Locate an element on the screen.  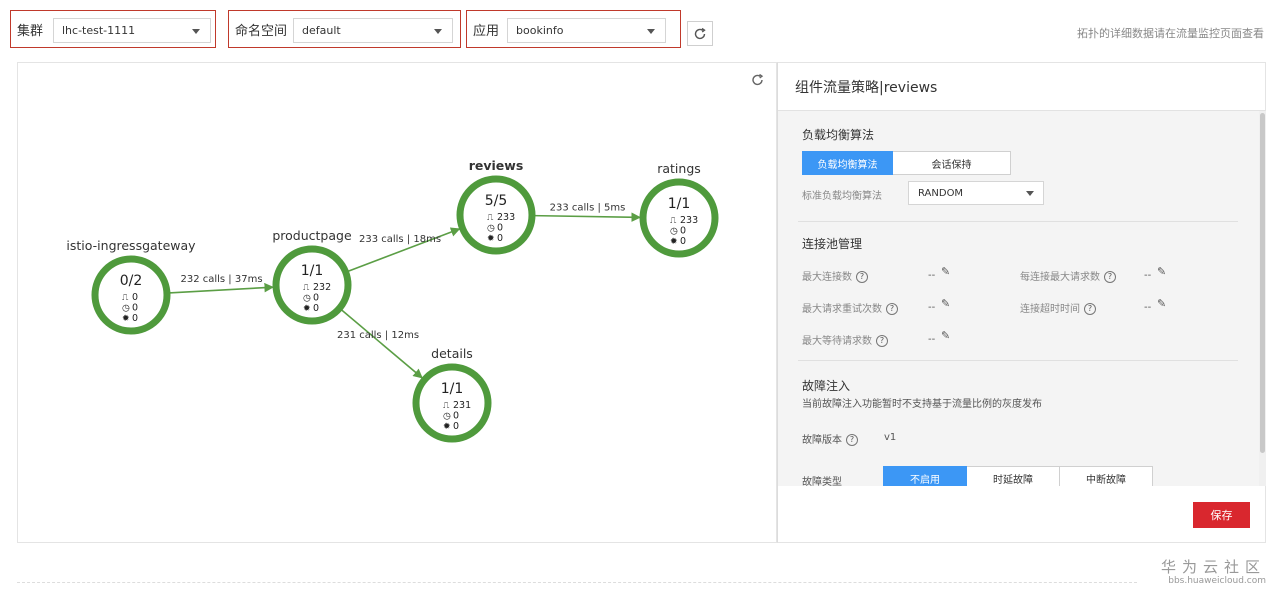
refresh-icon is located at coordinates (700, 33).